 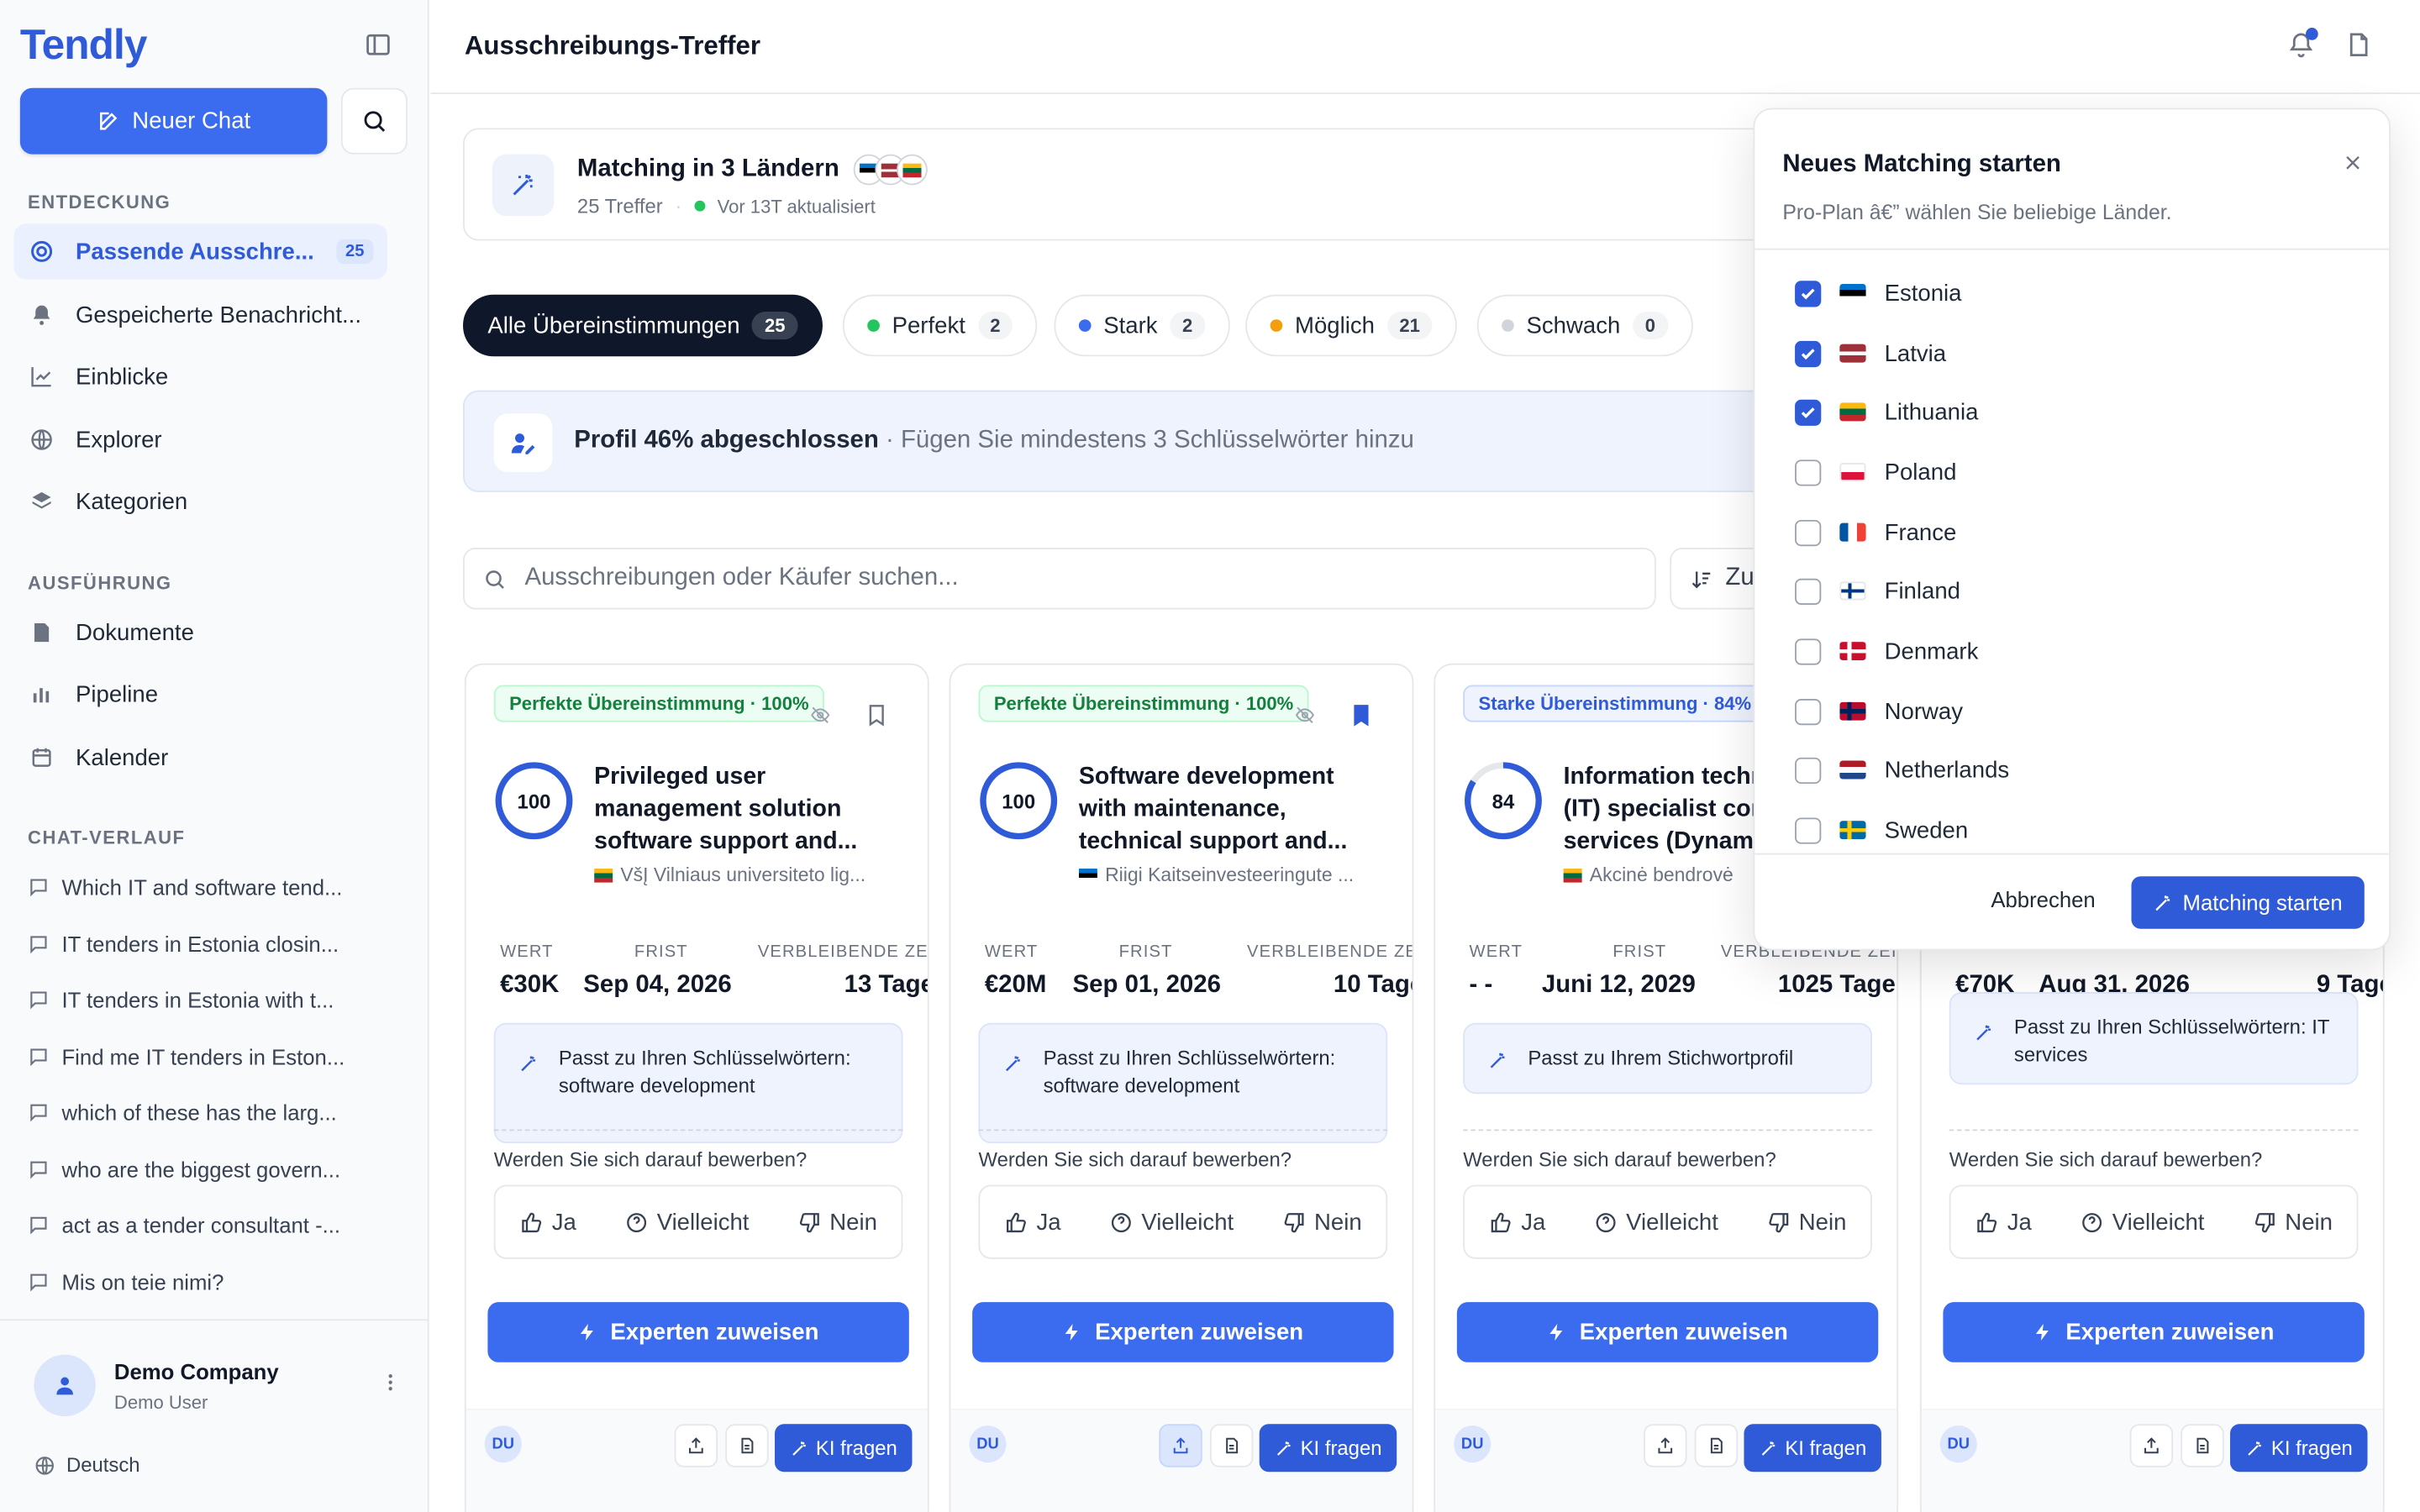 What do you see at coordinates (2264, 1222) in the screenshot?
I see `thumbs-down-icon` at bounding box center [2264, 1222].